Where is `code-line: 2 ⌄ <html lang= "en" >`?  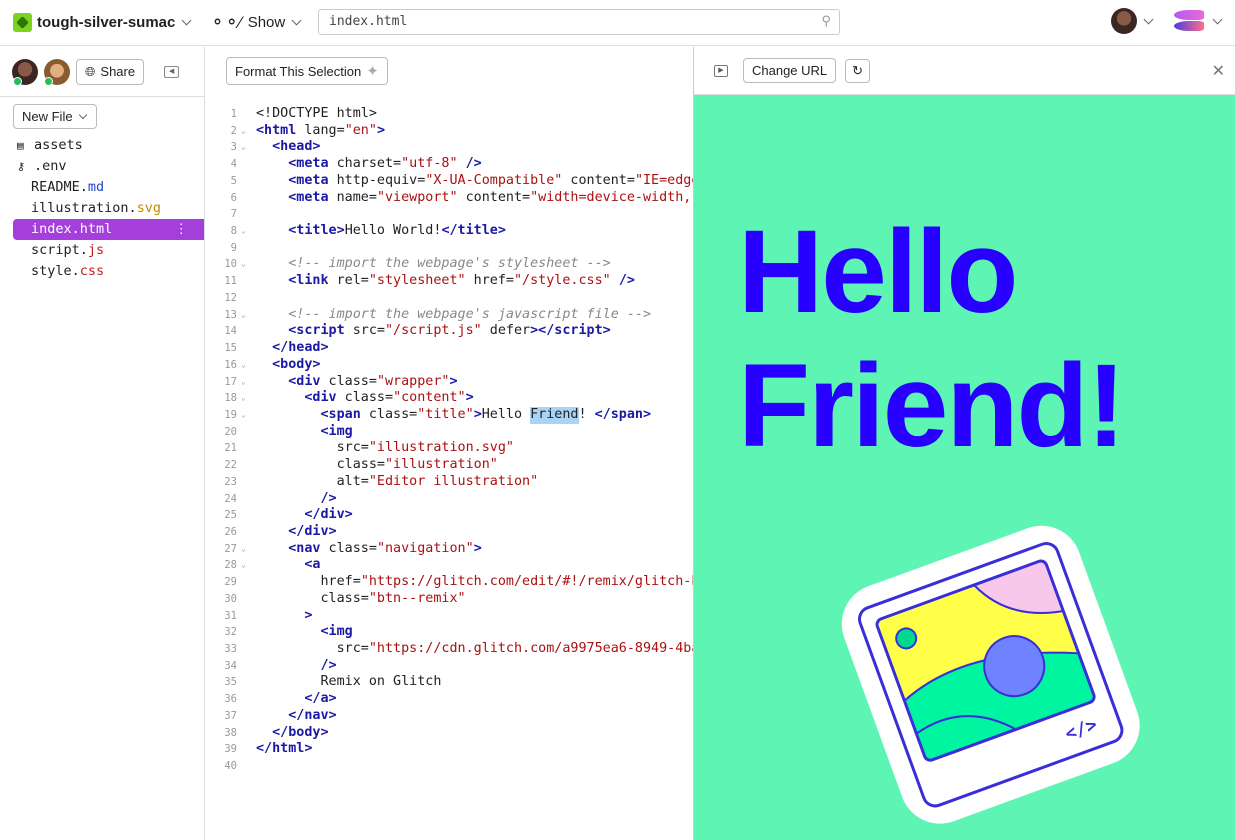 code-line: 2 ⌄ <html lang= "en" > is located at coordinates (449, 131).